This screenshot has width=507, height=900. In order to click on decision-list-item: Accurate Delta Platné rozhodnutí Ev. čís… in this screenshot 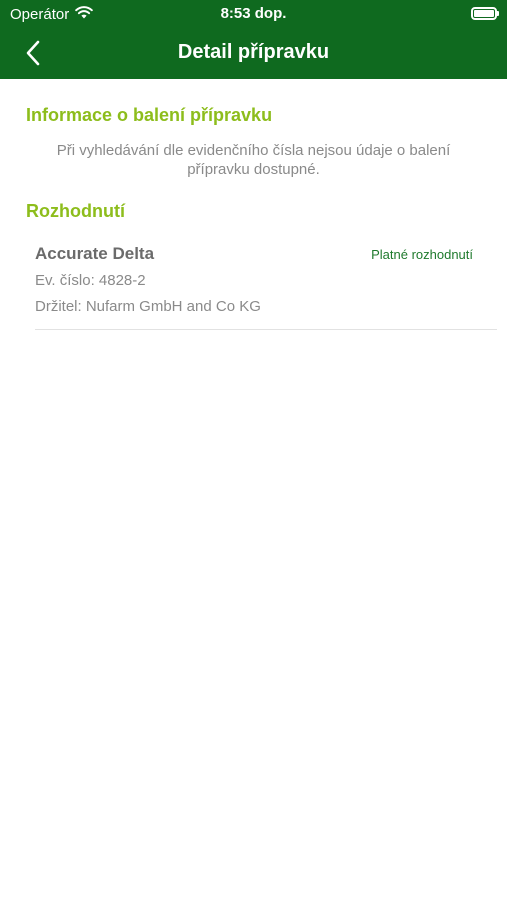, I will do `click(266, 284)`.